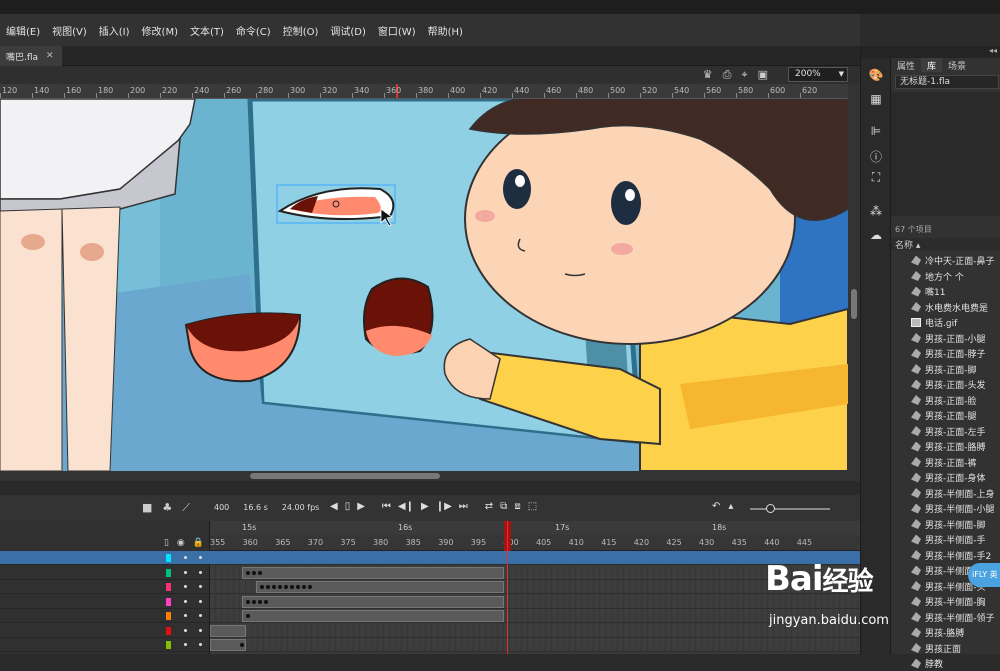  Describe the element at coordinates (947, 82) in the screenshot. I see `library-file-select: 无标题-1.fla` at that location.